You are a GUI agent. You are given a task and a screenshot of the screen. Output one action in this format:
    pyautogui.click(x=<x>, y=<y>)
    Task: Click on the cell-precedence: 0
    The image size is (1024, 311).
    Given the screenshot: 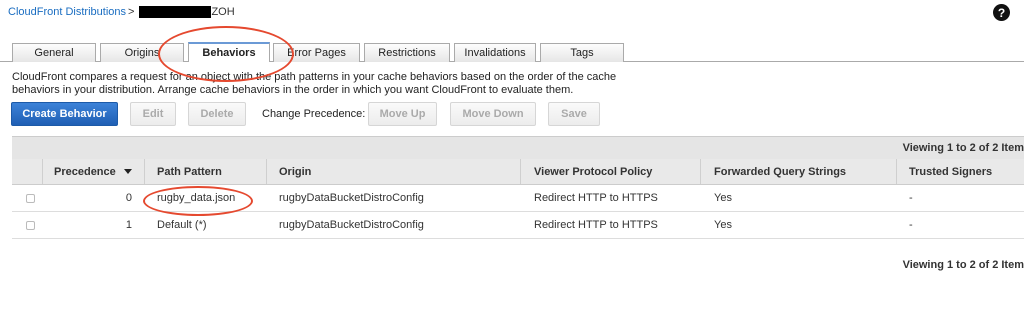 What is the action you would take?
    pyautogui.click(x=128, y=198)
    